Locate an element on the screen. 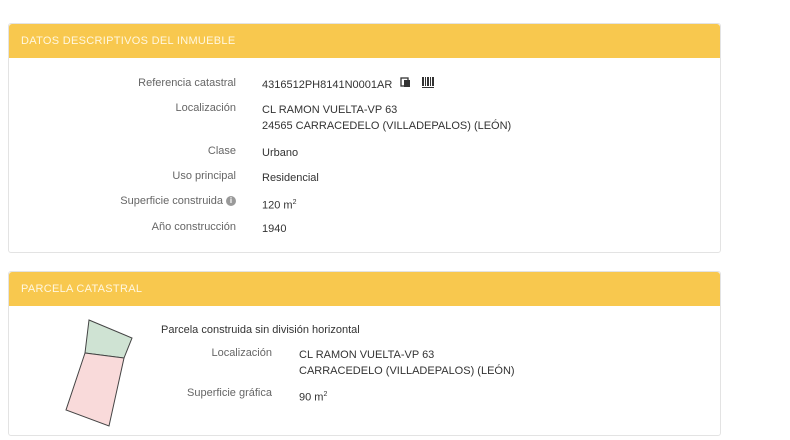 The image size is (790, 440). clase-value: Urbano is located at coordinates (280, 153).